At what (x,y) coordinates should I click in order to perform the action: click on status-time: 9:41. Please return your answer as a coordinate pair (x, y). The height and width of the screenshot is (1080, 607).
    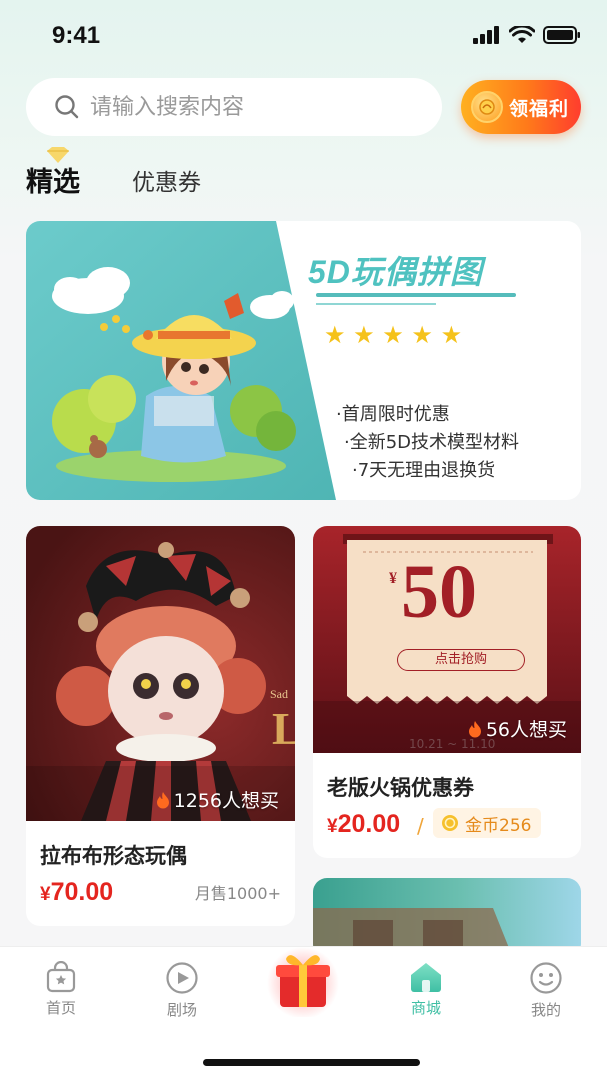
    Looking at the image, I should click on (76, 35).